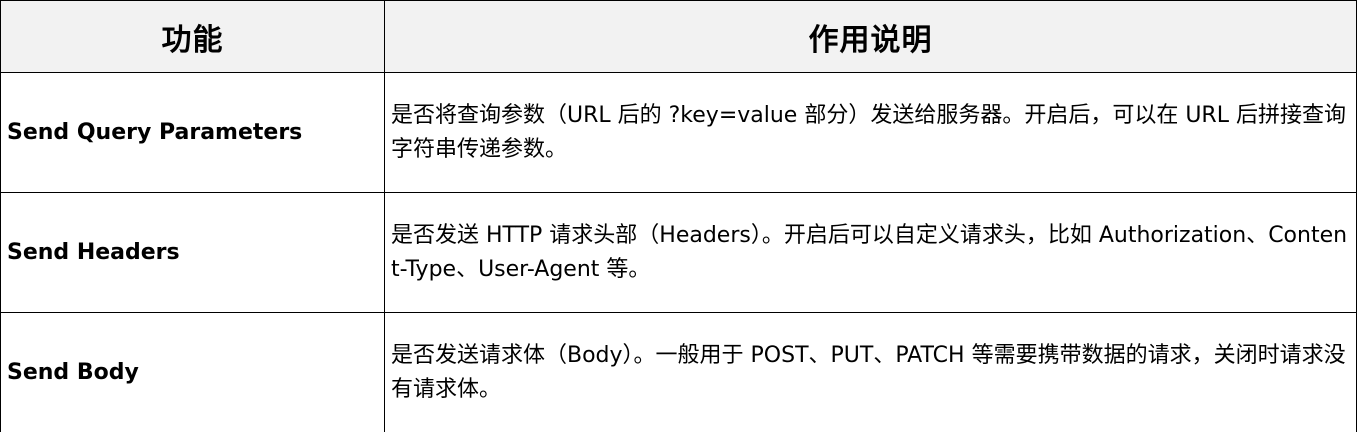 The width and height of the screenshot is (1357, 432). I want to click on header-feature: 功能, so click(192, 36).